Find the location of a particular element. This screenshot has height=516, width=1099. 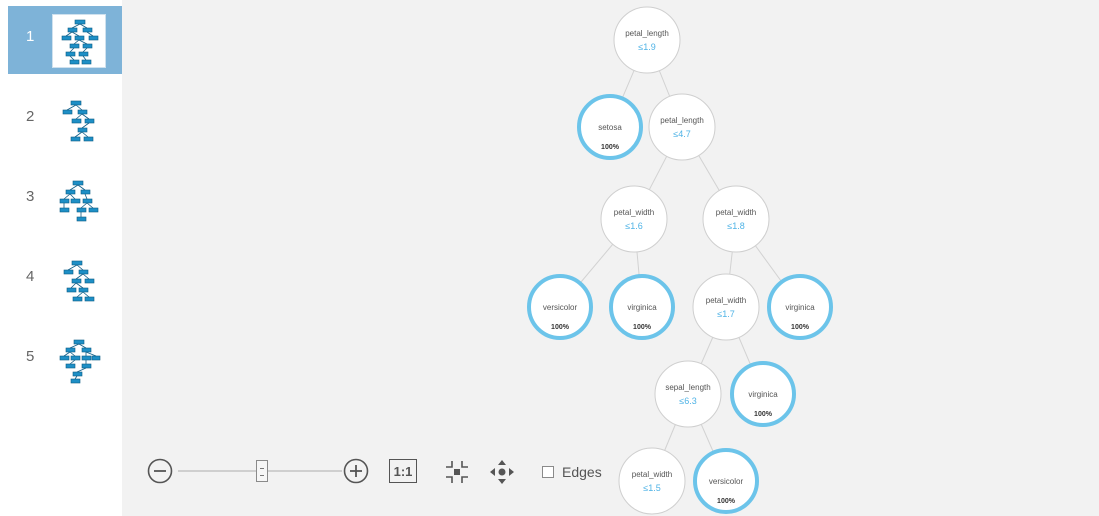

edges-toggle: Edges is located at coordinates (572, 472).